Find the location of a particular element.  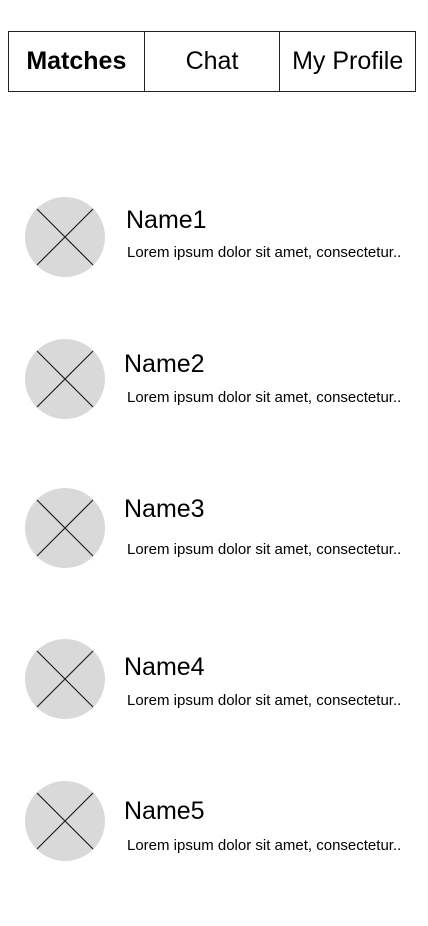

tab-chat: Chat is located at coordinates (211, 61).